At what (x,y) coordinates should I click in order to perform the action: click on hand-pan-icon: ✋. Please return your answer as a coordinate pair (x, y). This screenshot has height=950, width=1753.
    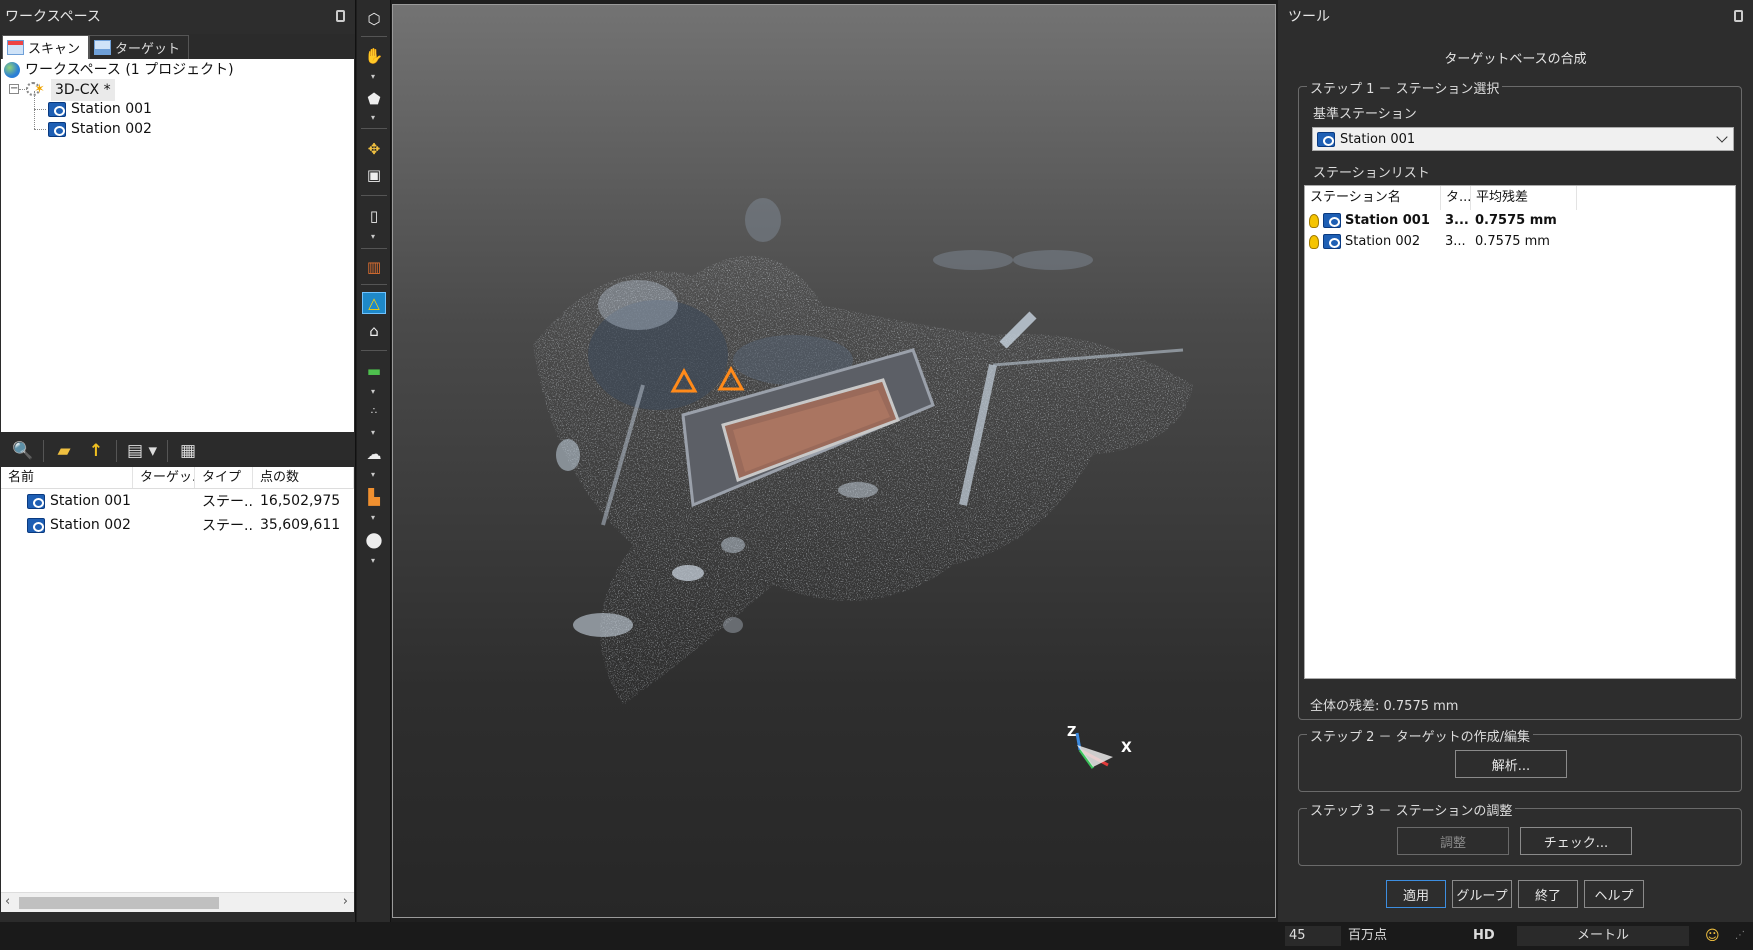
    Looking at the image, I should click on (374, 56).